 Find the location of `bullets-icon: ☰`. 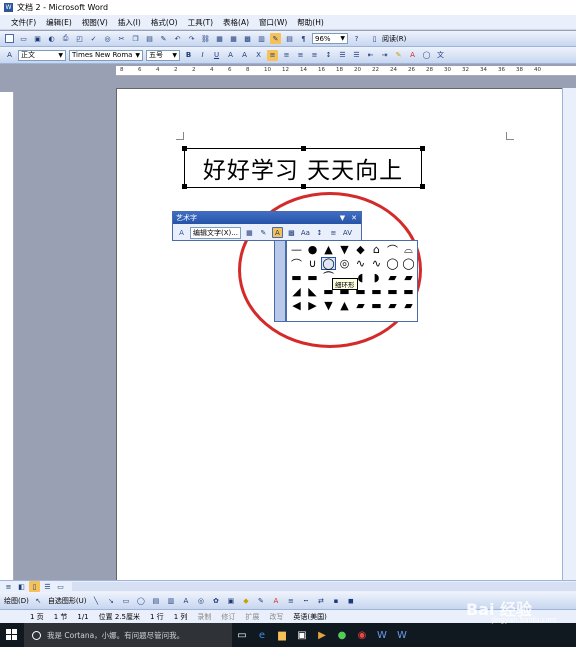

bullets-icon: ☰ is located at coordinates (356, 55).